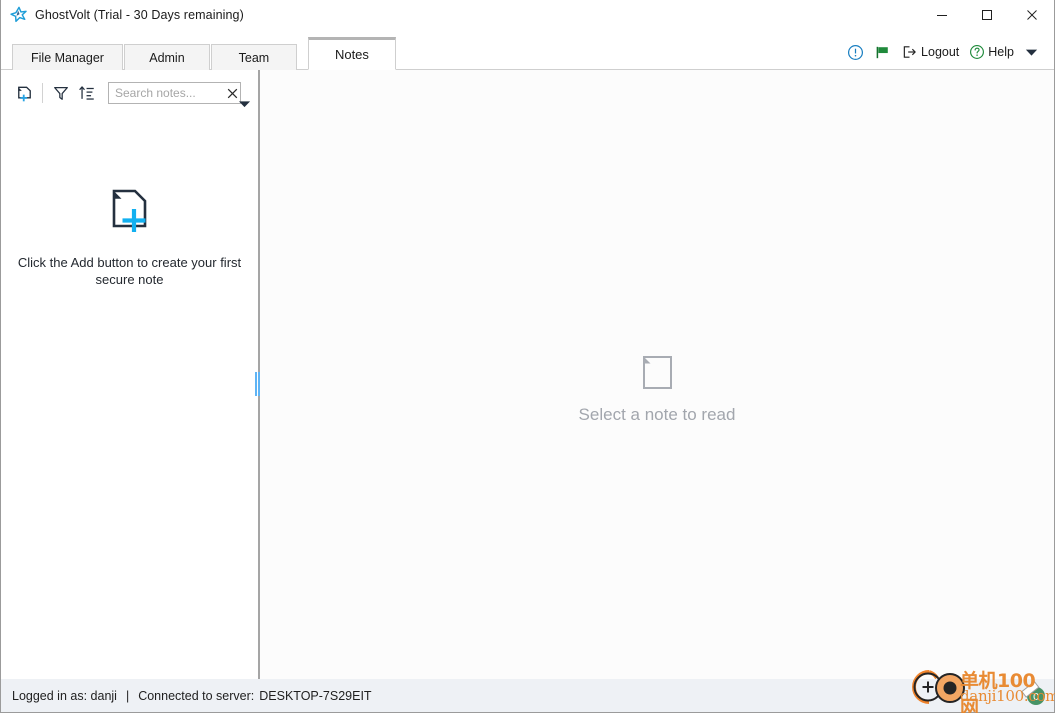 This screenshot has height=713, width=1055. Describe the element at coordinates (139, 14) in the screenshot. I see `window-title: GhostVolt (Trial - 30 Days remaining)` at that location.